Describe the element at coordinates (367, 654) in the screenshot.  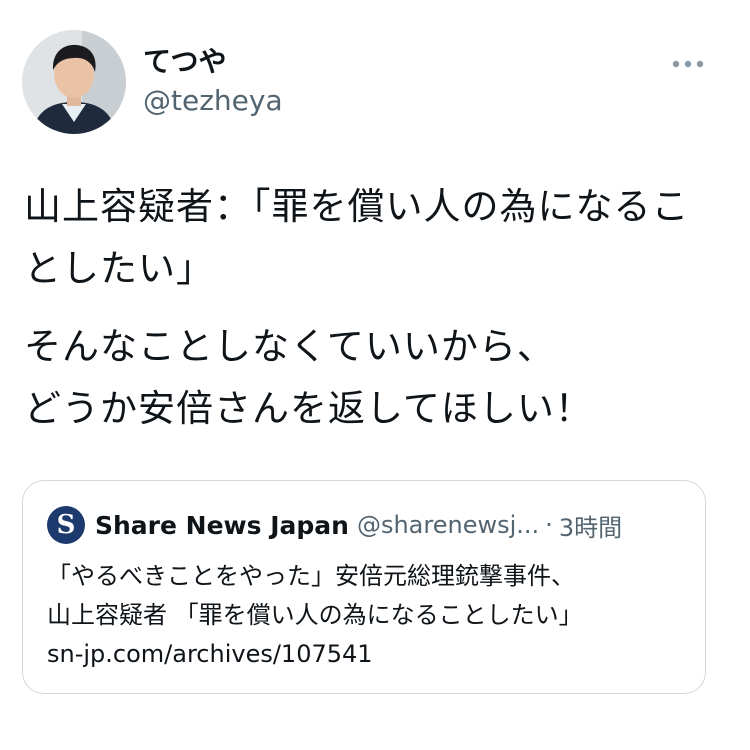
I see `quoted-link: sn-jp.com/archives/107541` at that location.